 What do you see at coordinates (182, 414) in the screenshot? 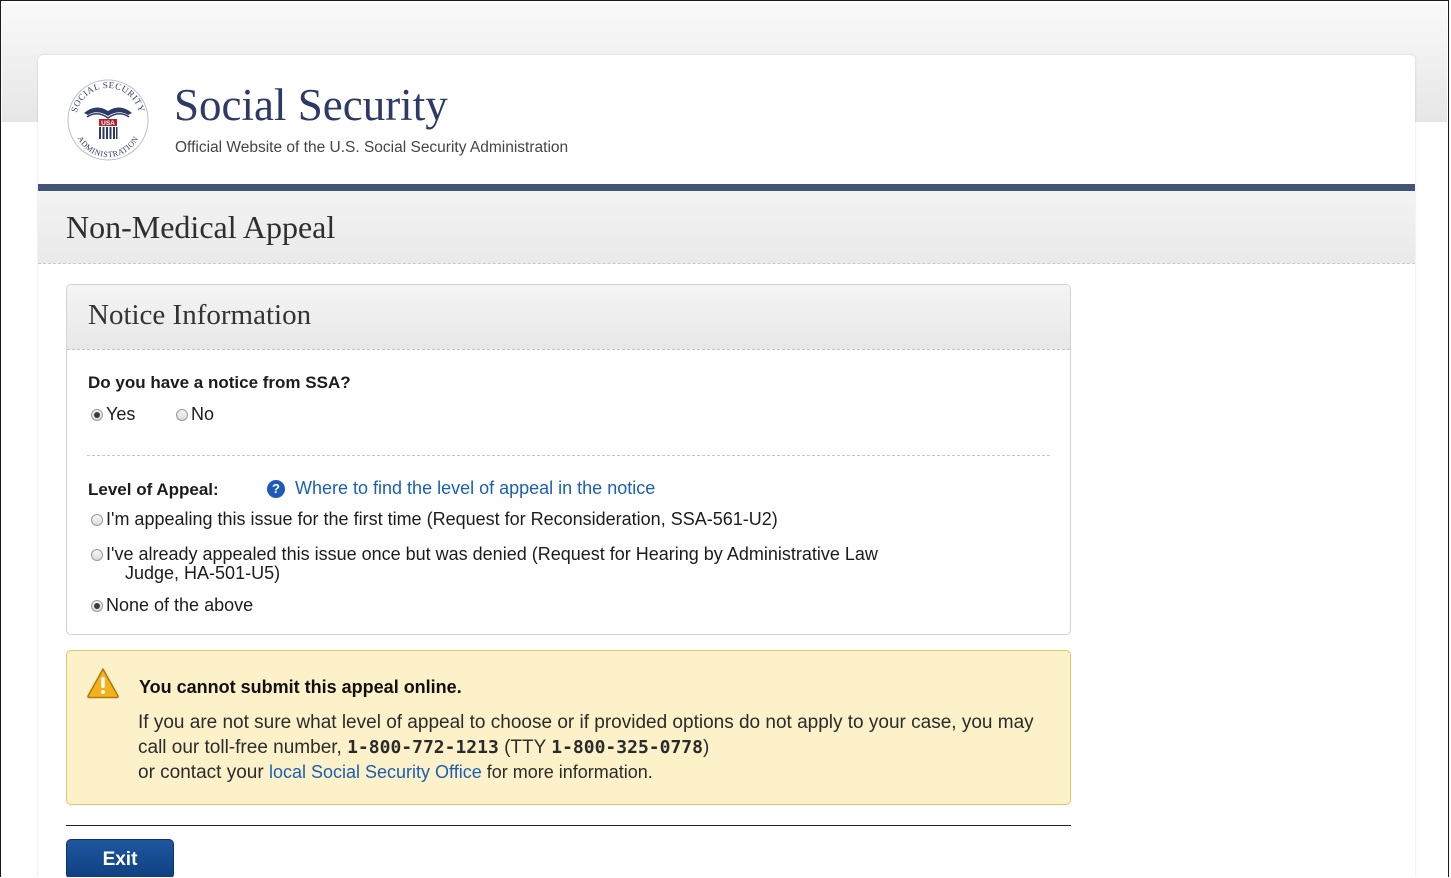
I see `notice-no-radio` at bounding box center [182, 414].